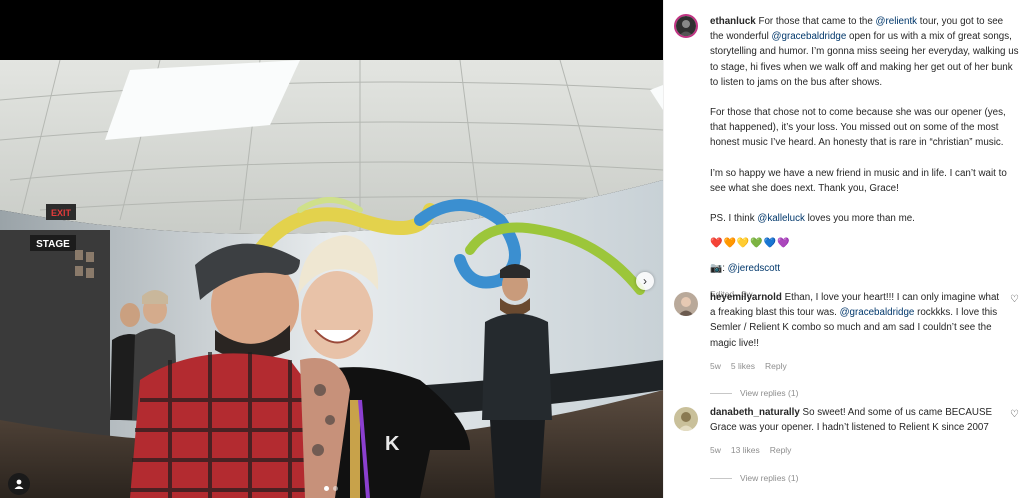 The image size is (1024, 498). What do you see at coordinates (733, 21) in the screenshot?
I see `author-username: ethanluck` at bounding box center [733, 21].